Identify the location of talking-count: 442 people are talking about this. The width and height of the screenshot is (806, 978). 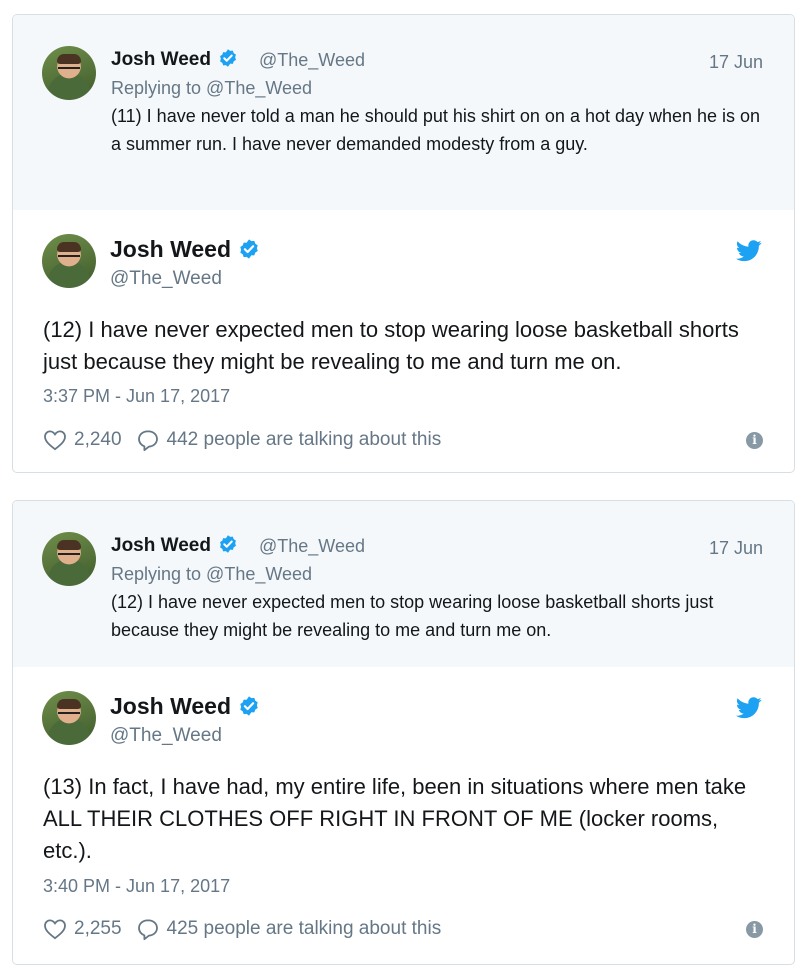
(304, 439).